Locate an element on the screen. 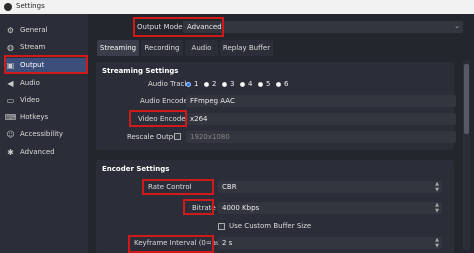 This screenshot has width=474, height=253. audio-track-option-label: 1 is located at coordinates (196, 84).